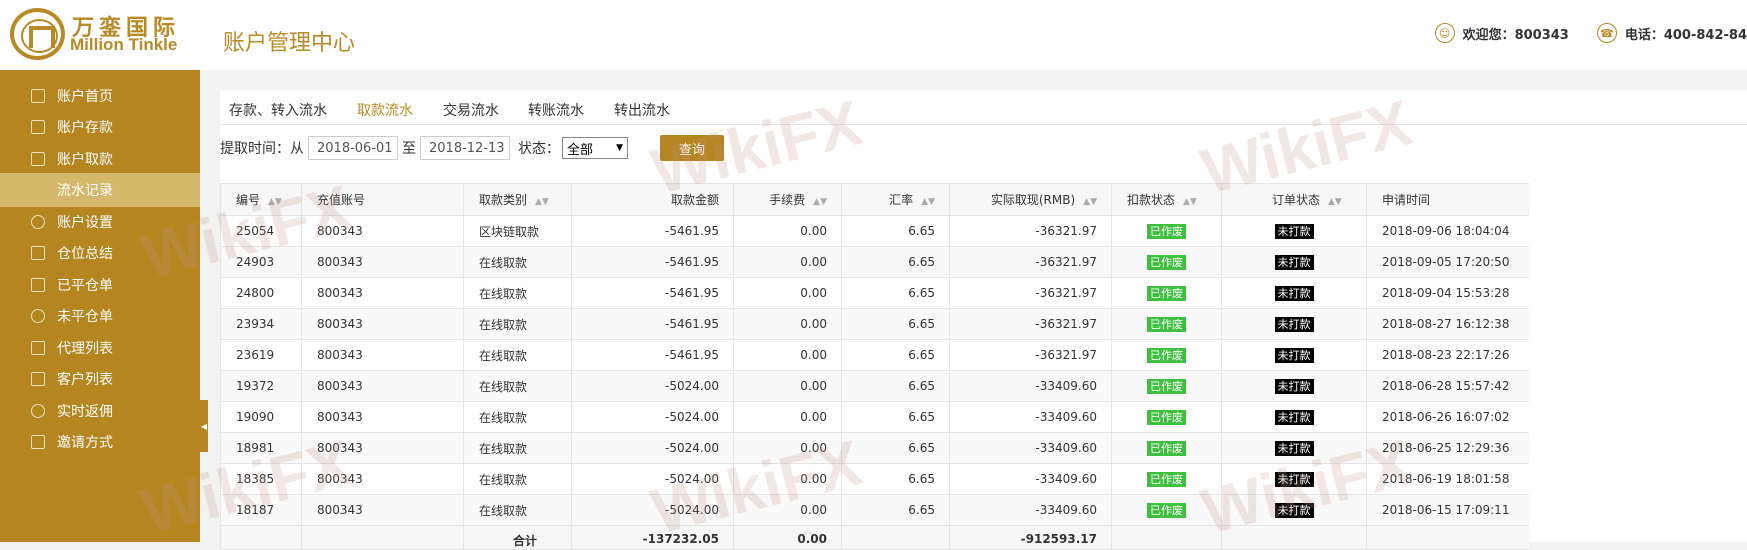 This screenshot has width=1747, height=550. Describe the element at coordinates (100, 96) in the screenshot. I see `sidebar-item-home: 账户首页` at that location.